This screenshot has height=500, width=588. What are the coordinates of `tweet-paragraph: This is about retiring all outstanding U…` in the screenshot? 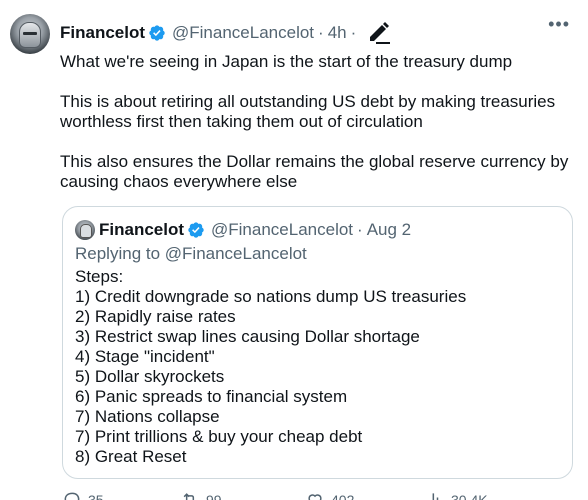 It's located at (308, 111).